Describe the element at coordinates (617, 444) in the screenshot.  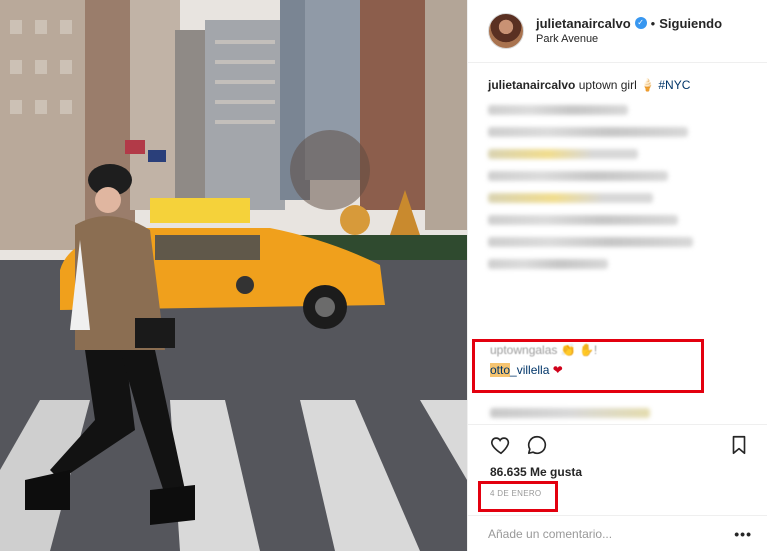
I see `action-bar` at that location.